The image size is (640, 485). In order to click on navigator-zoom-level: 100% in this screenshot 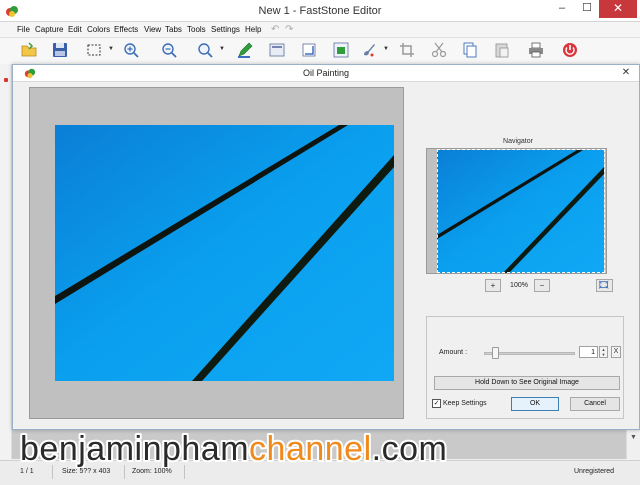, I will do `click(519, 285)`.